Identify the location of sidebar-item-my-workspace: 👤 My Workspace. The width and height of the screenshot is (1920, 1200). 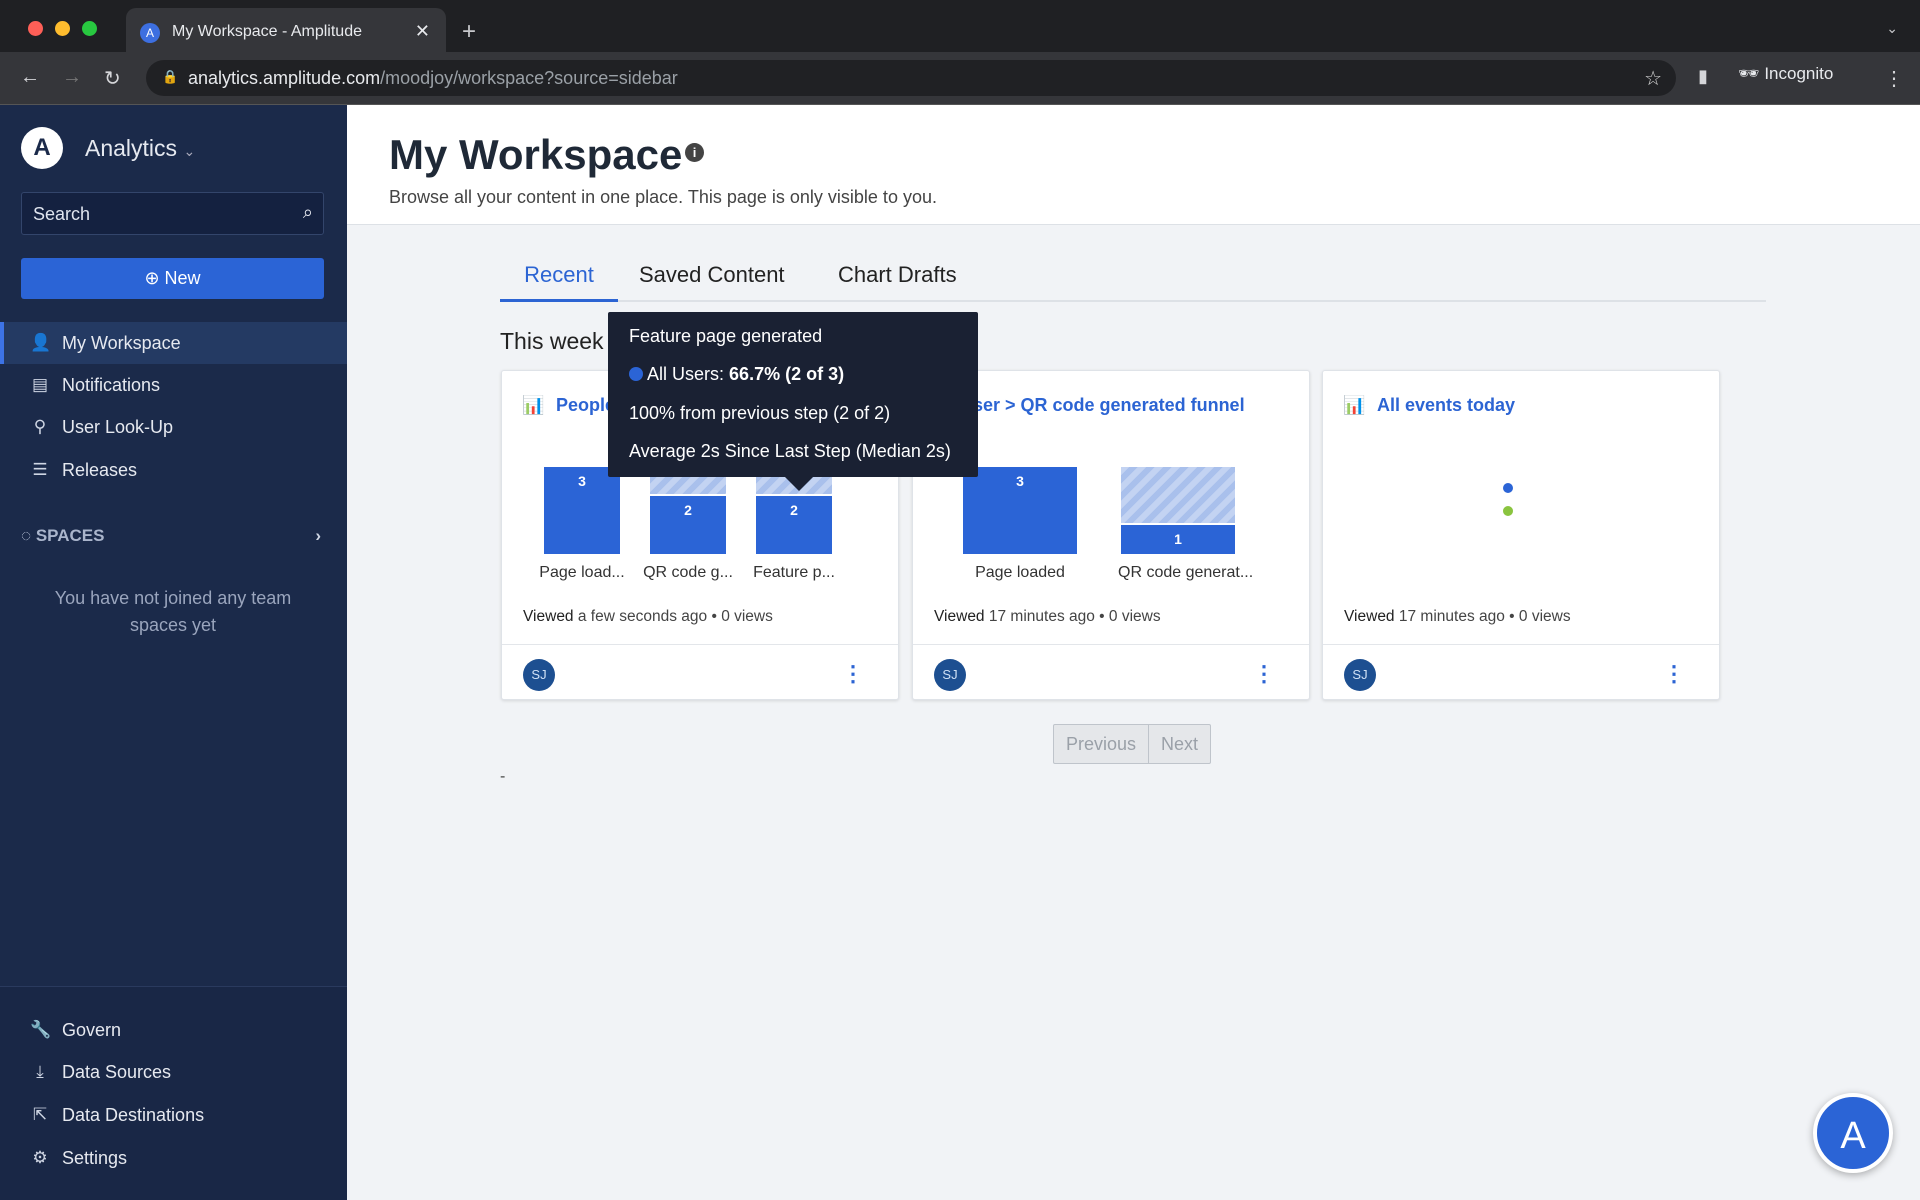
(173, 343).